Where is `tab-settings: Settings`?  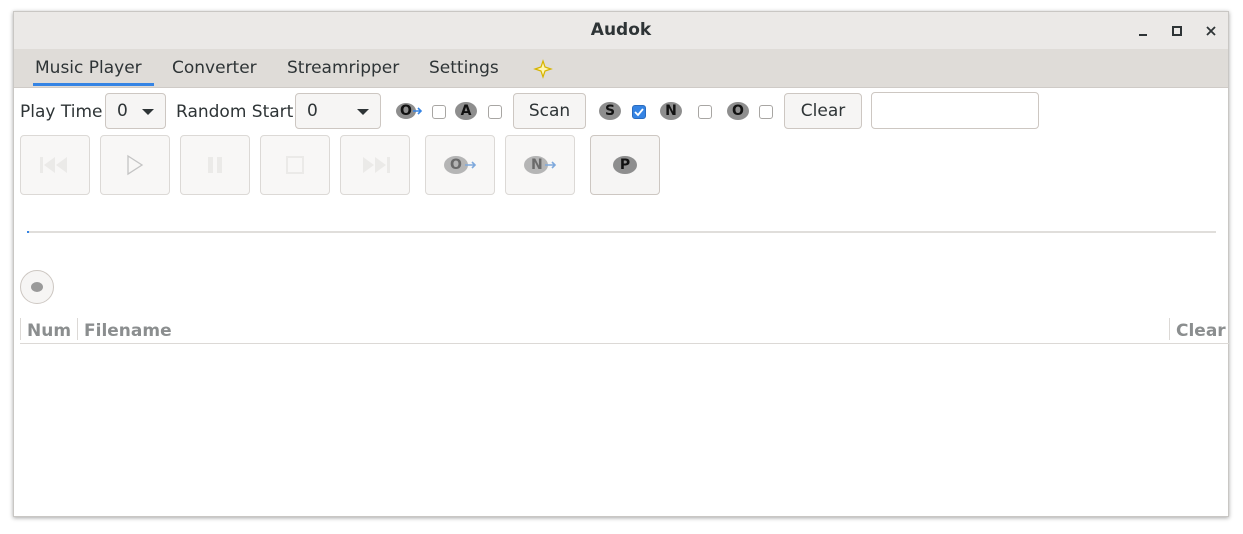 tab-settings: Settings is located at coordinates (464, 68).